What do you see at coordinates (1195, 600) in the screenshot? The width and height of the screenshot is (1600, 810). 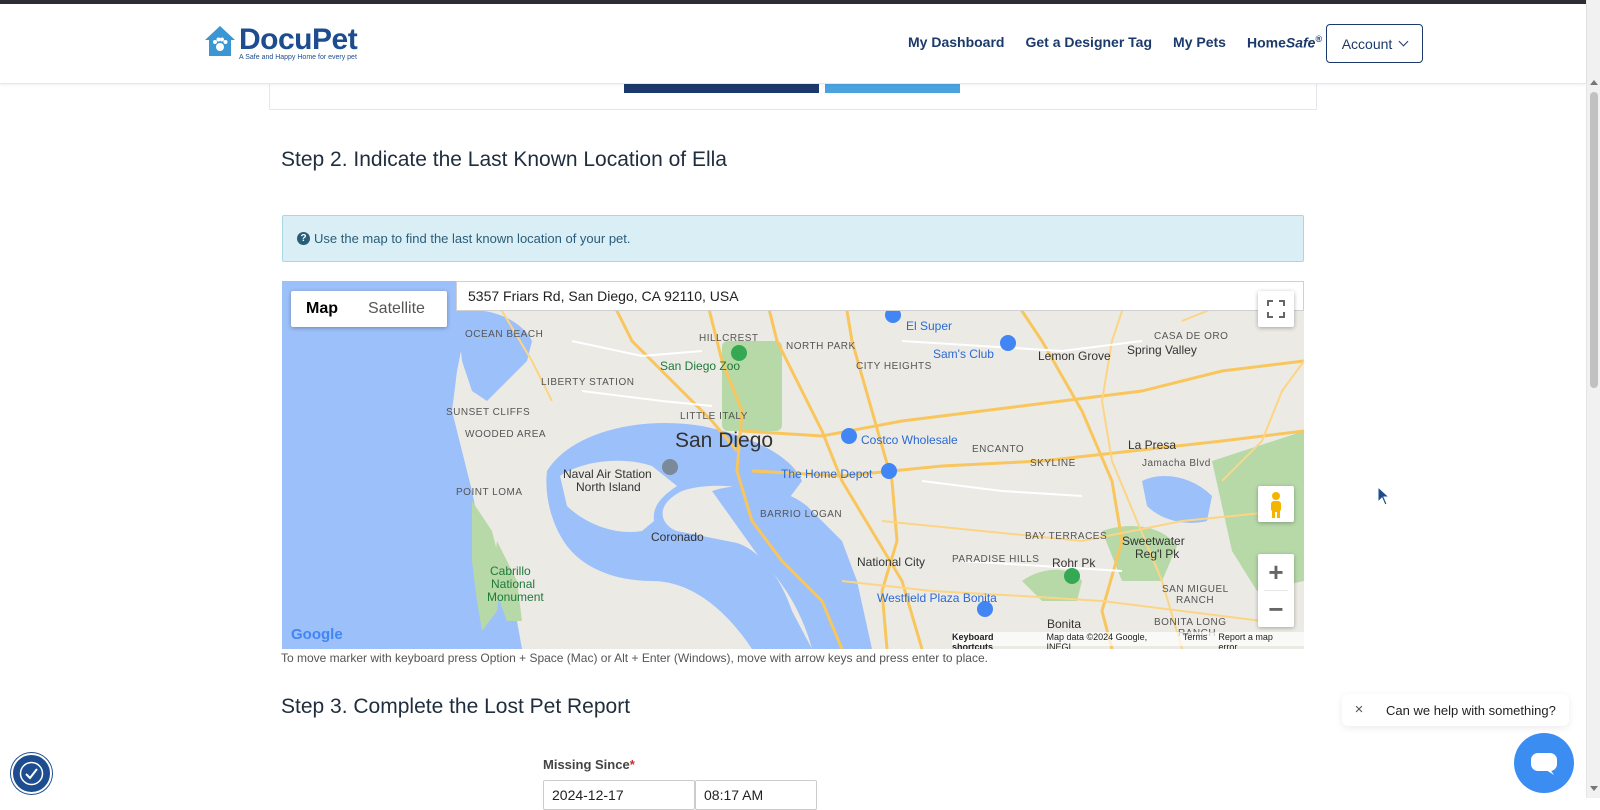 I see `map-label-san-miguel-2: RANCH` at bounding box center [1195, 600].